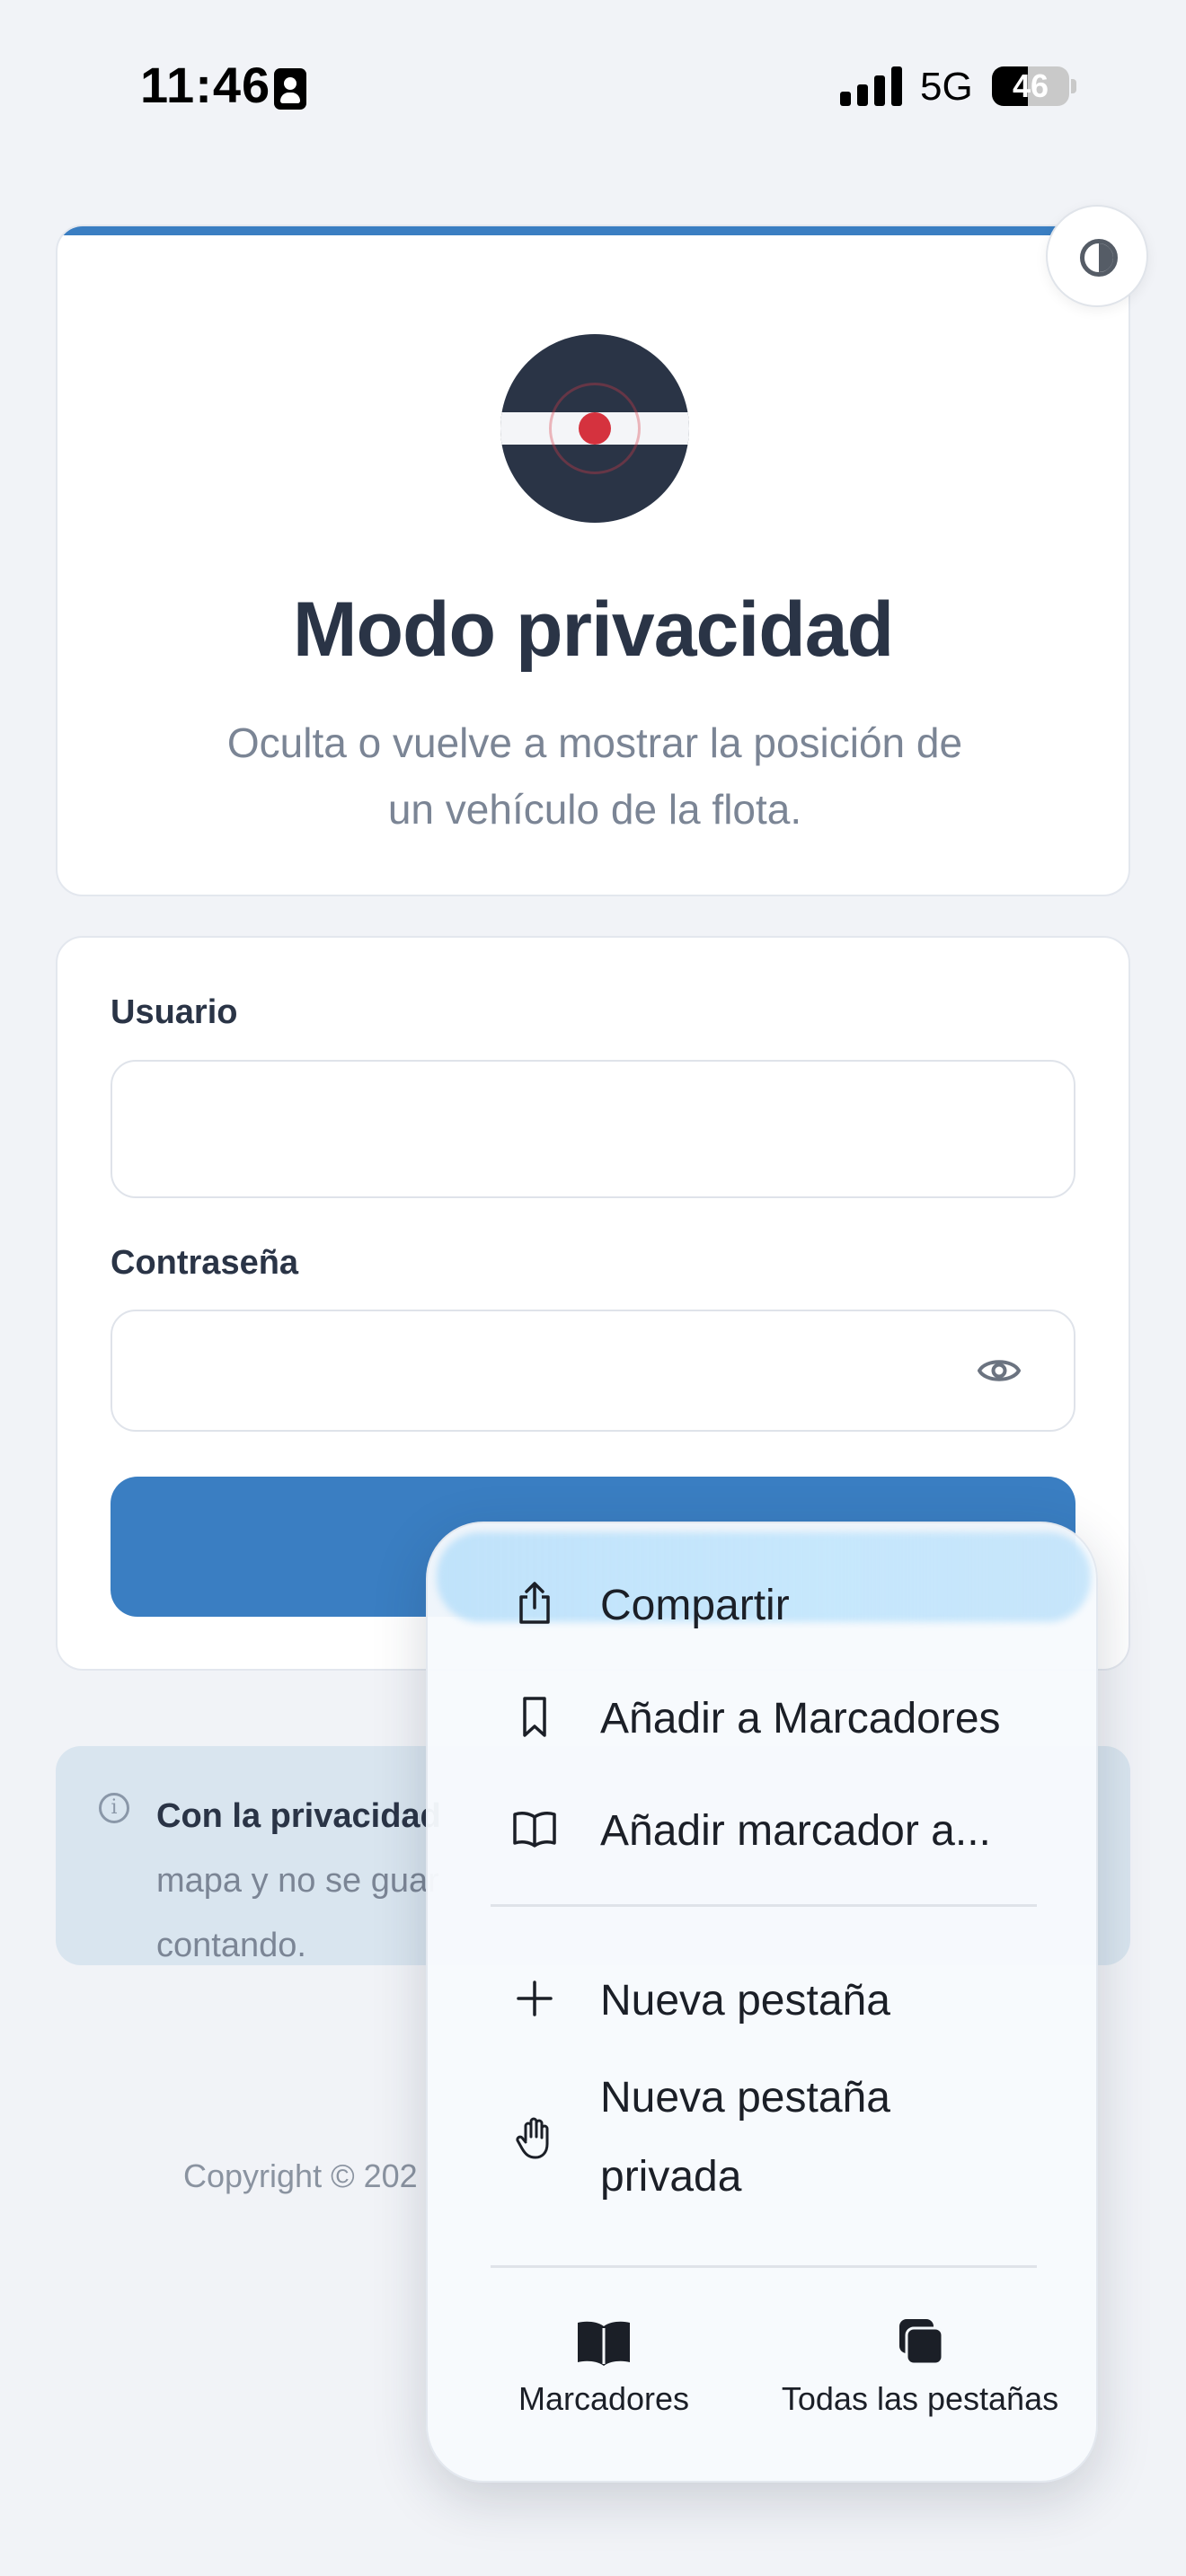  I want to click on battery-icon: 46, so click(1030, 86).